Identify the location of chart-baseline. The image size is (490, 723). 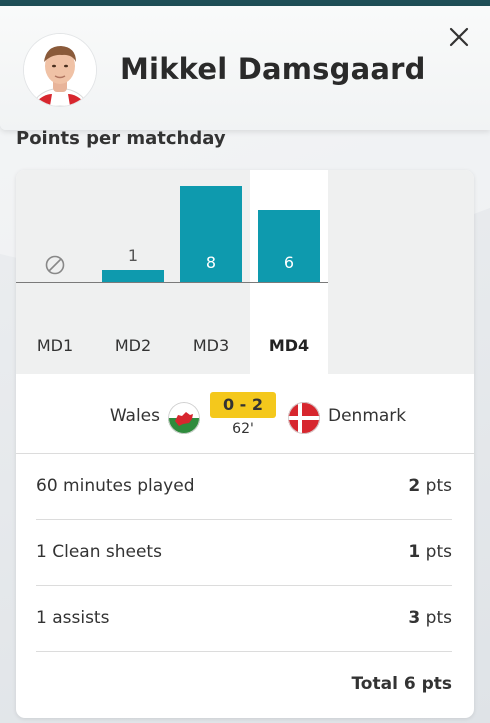
(172, 282).